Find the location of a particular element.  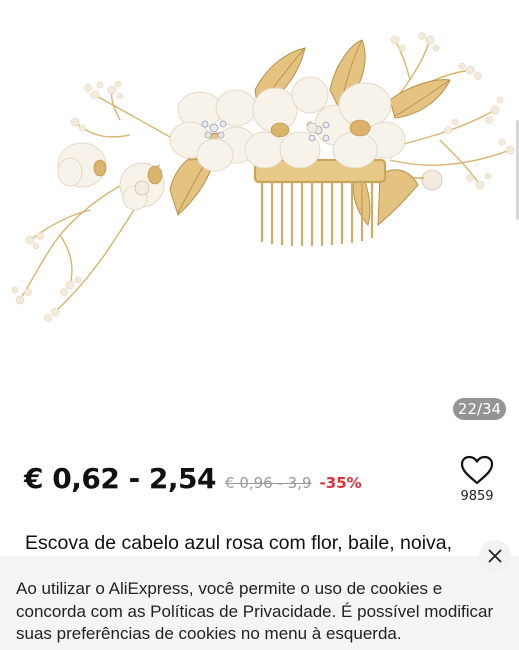

discount-badge: -35% is located at coordinates (340, 483).